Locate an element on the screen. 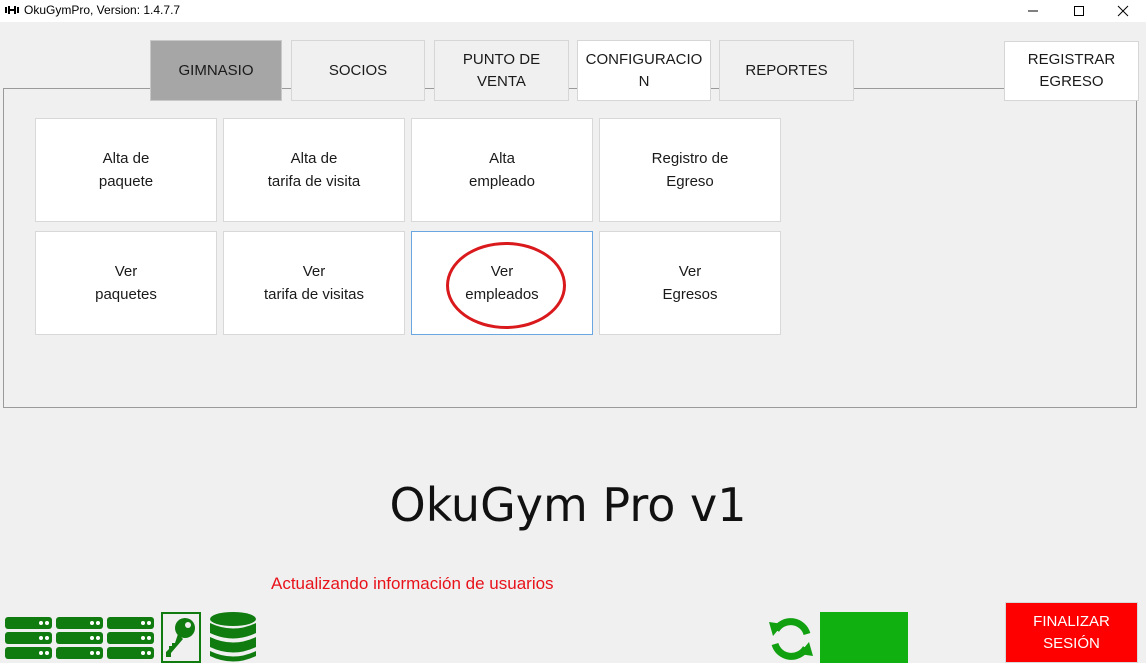 The image size is (1146, 663). title-bar: OkuGymPro, Version: 1.4.7.7 is located at coordinates (573, 11).